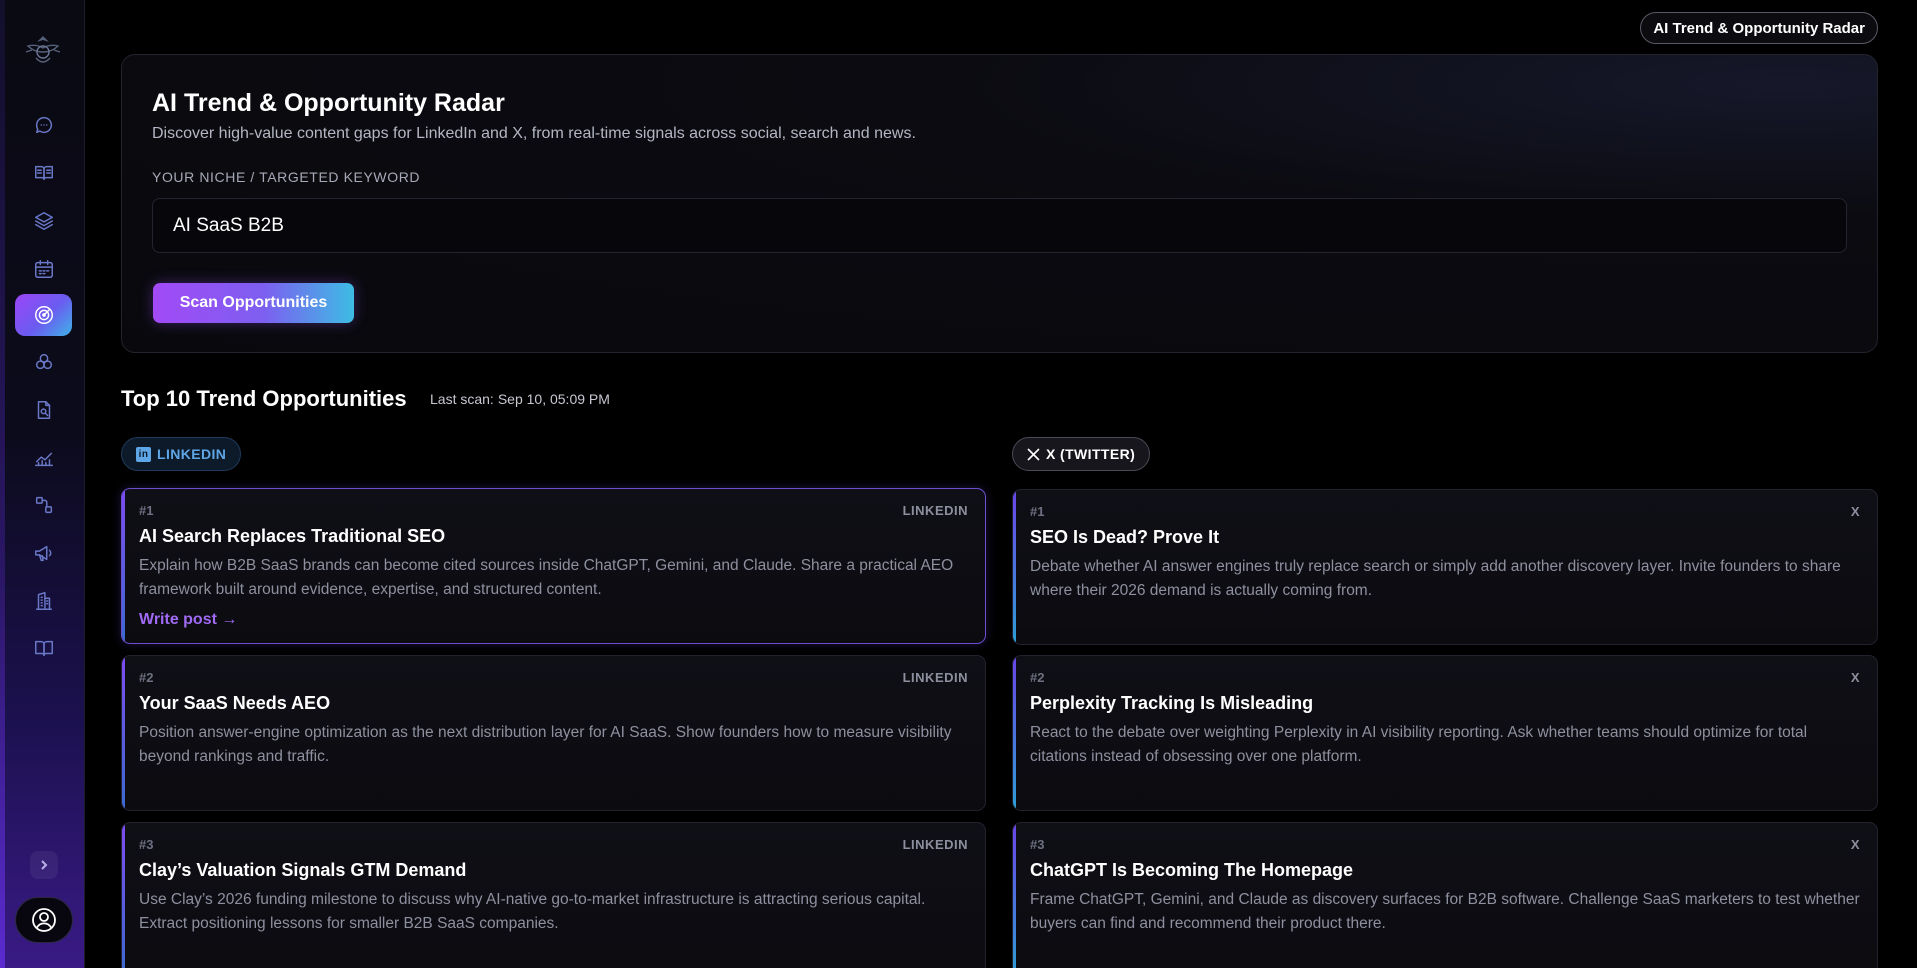  What do you see at coordinates (1759, 28) in the screenshot?
I see `page-badge: AI Trend & Opportunity Radar` at bounding box center [1759, 28].